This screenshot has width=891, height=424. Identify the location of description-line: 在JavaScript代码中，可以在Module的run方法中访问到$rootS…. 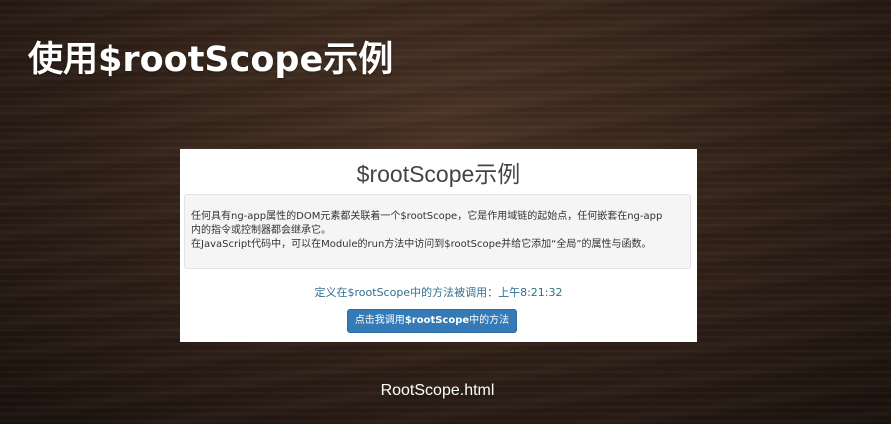
(421, 244).